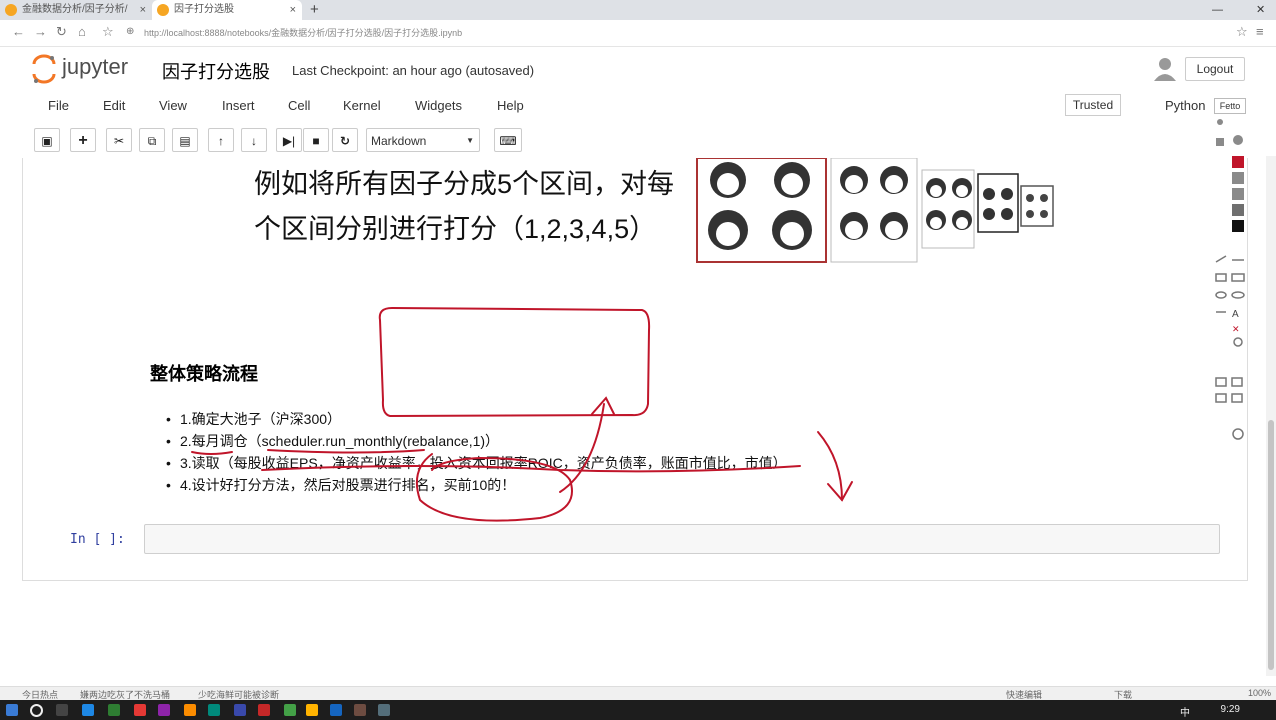  What do you see at coordinates (216, 71) in the screenshot?
I see `notebook-title: 因子打分选股` at bounding box center [216, 71].